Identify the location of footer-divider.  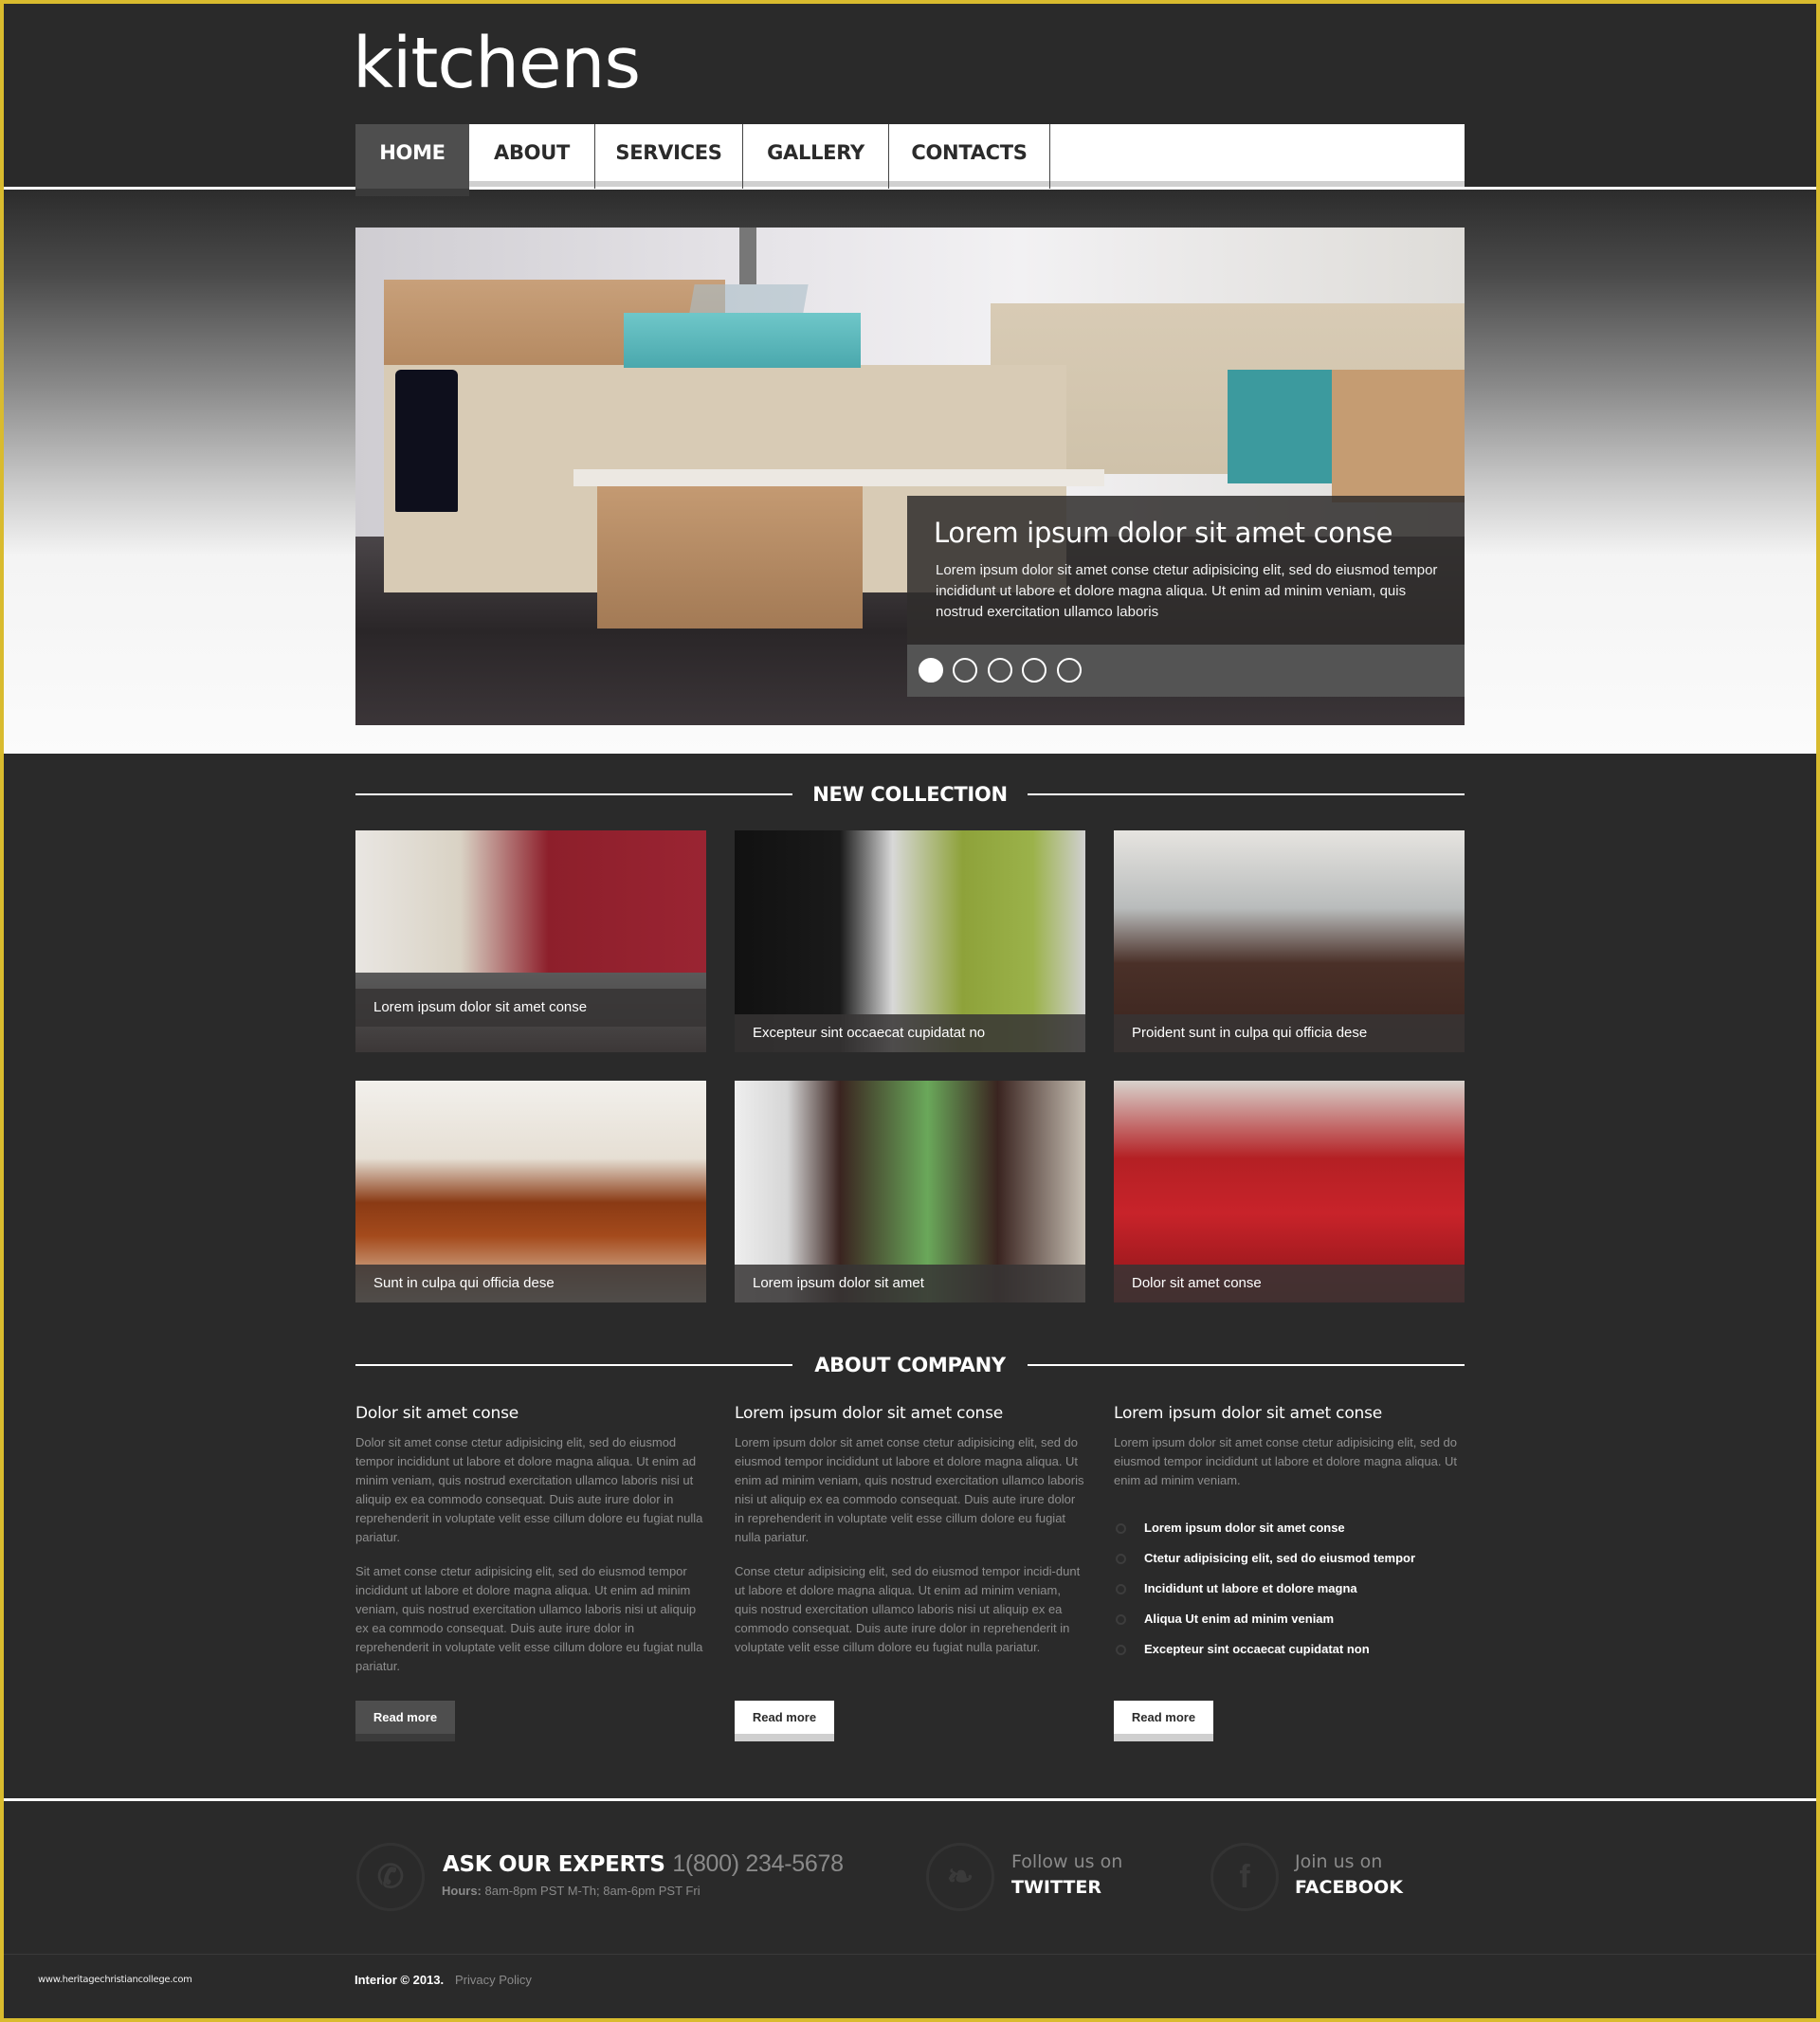
(910, 1799).